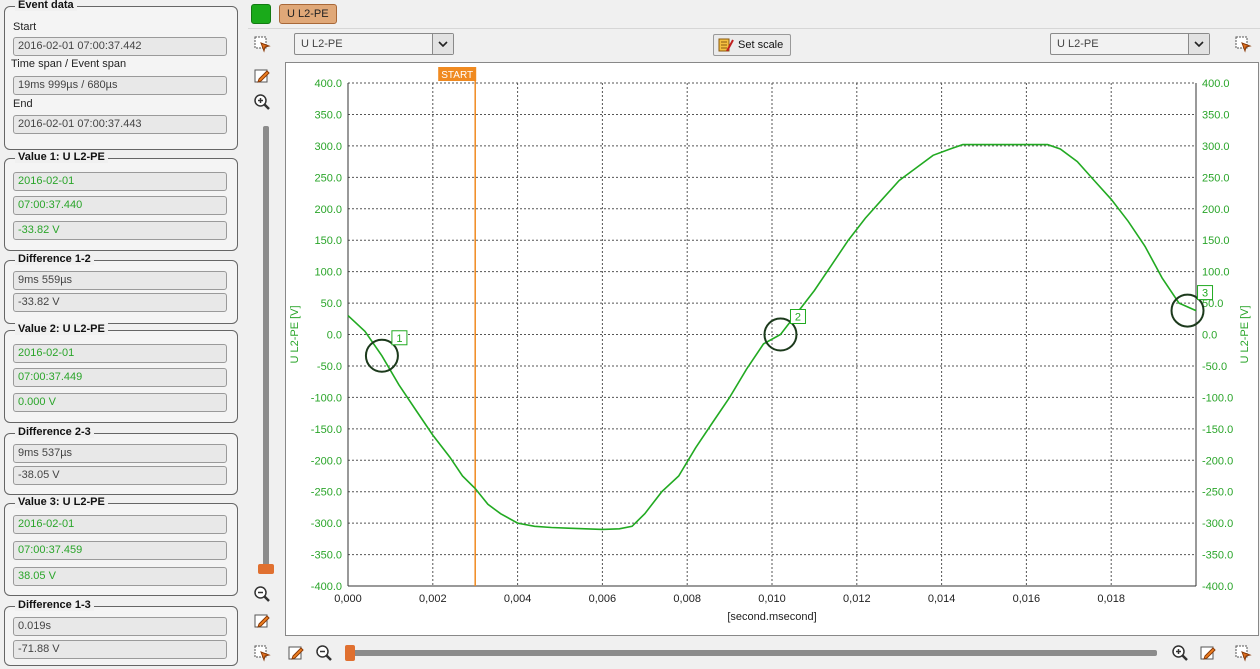  Describe the element at coordinates (1209, 336) in the screenshot. I see `y-tick-label-right: 0.0` at that location.